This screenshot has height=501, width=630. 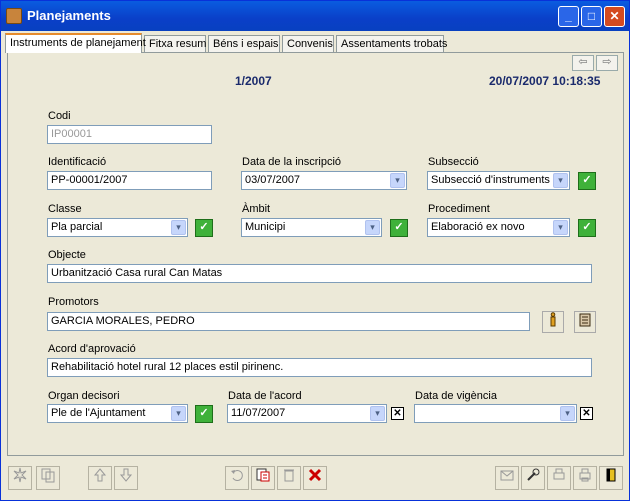 What do you see at coordinates (126, 478) in the screenshot?
I see `move-down-icon` at bounding box center [126, 478].